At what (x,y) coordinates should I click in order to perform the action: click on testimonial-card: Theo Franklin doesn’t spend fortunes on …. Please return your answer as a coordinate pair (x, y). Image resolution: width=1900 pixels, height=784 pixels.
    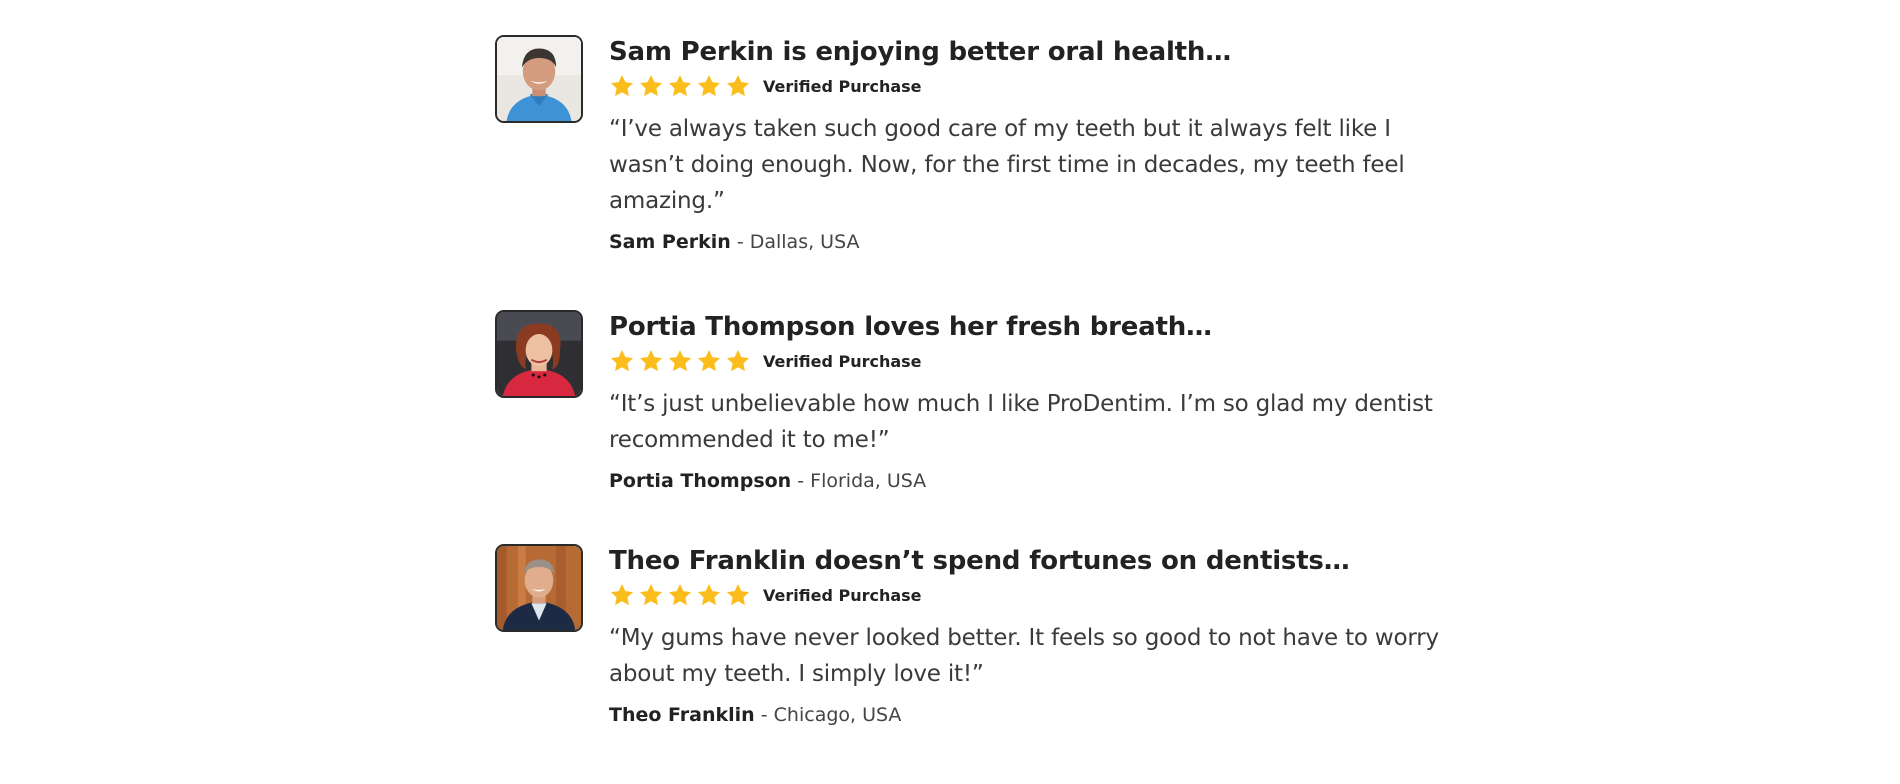
    Looking at the image, I should click on (975, 636).